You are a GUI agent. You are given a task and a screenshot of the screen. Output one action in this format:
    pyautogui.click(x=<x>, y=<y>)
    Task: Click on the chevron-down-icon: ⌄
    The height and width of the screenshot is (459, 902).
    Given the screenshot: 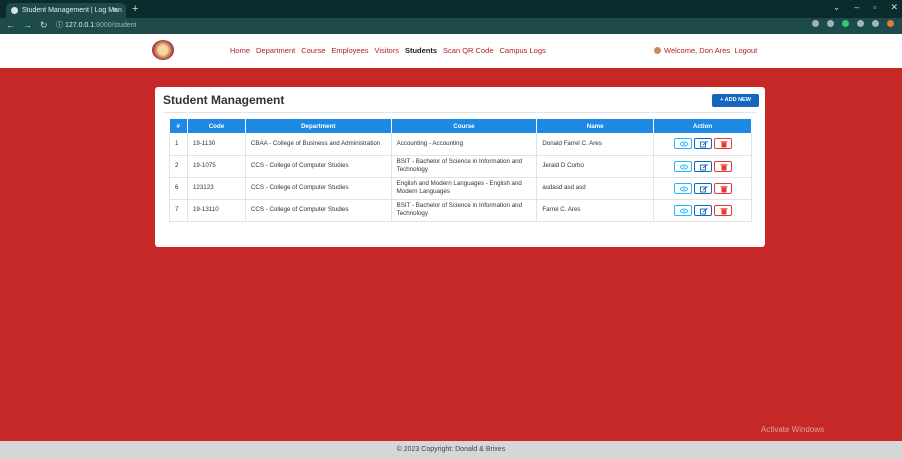 What is the action you would take?
    pyautogui.click(x=837, y=7)
    